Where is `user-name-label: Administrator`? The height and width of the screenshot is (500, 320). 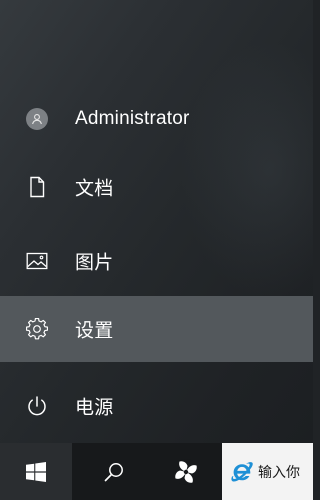 user-name-label: Administrator is located at coordinates (132, 118).